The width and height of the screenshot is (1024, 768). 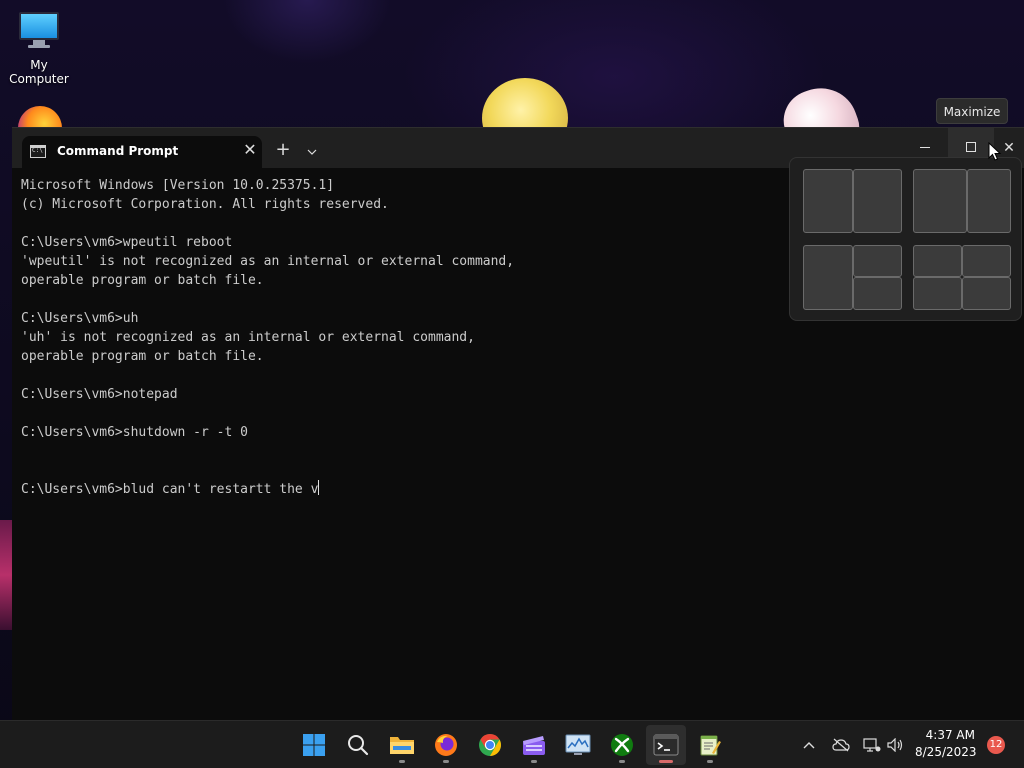 I want to click on snap-zone-half-left, so click(x=828, y=201).